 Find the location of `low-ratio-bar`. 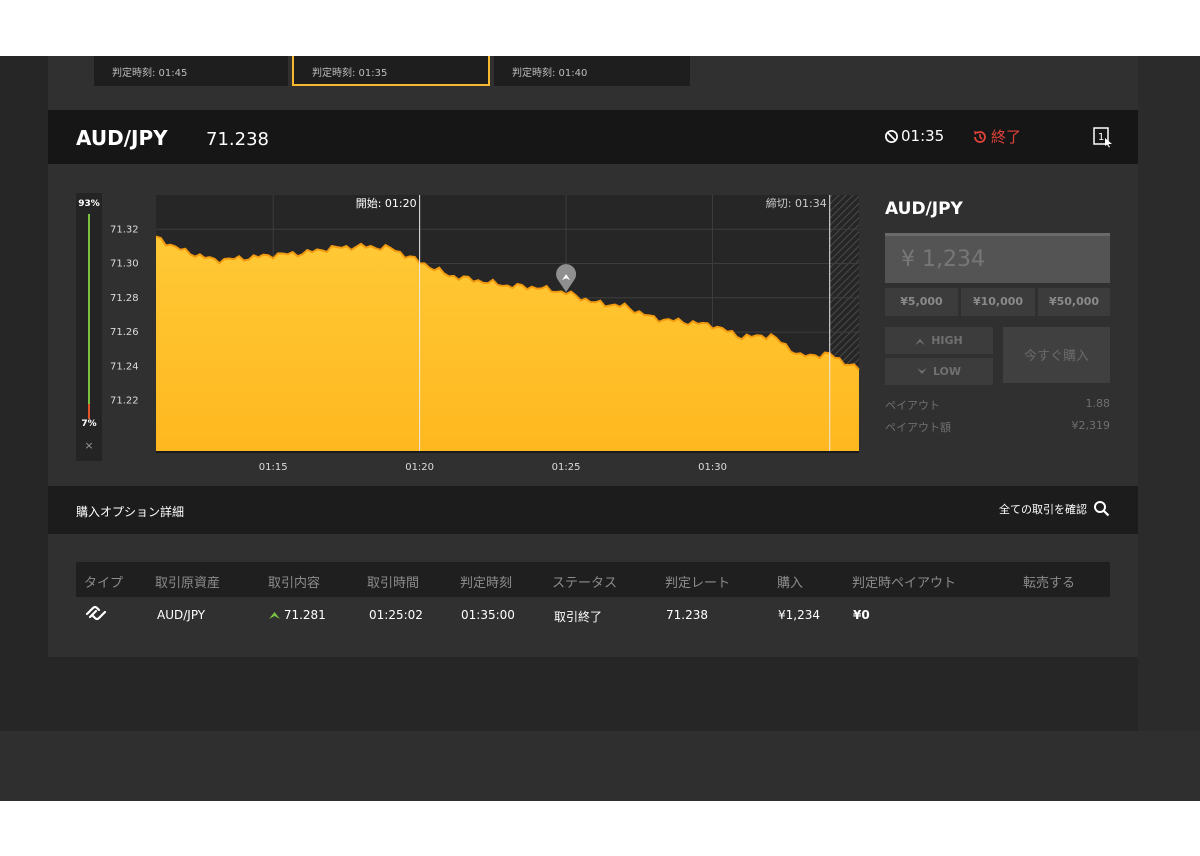

low-ratio-bar is located at coordinates (89, 411).